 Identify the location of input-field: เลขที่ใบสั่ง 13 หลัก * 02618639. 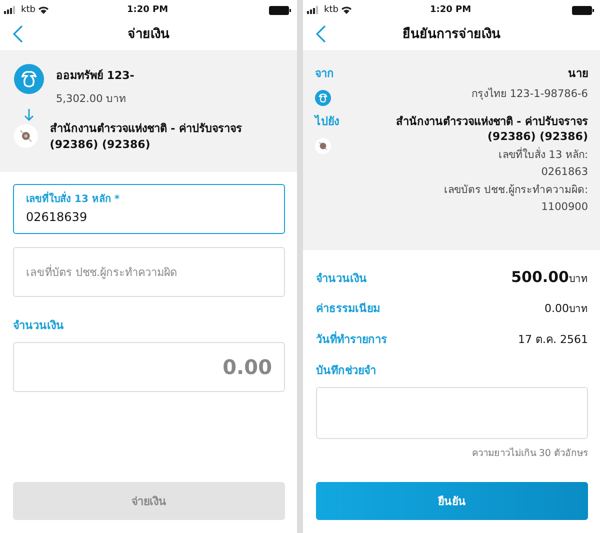
(149, 209).